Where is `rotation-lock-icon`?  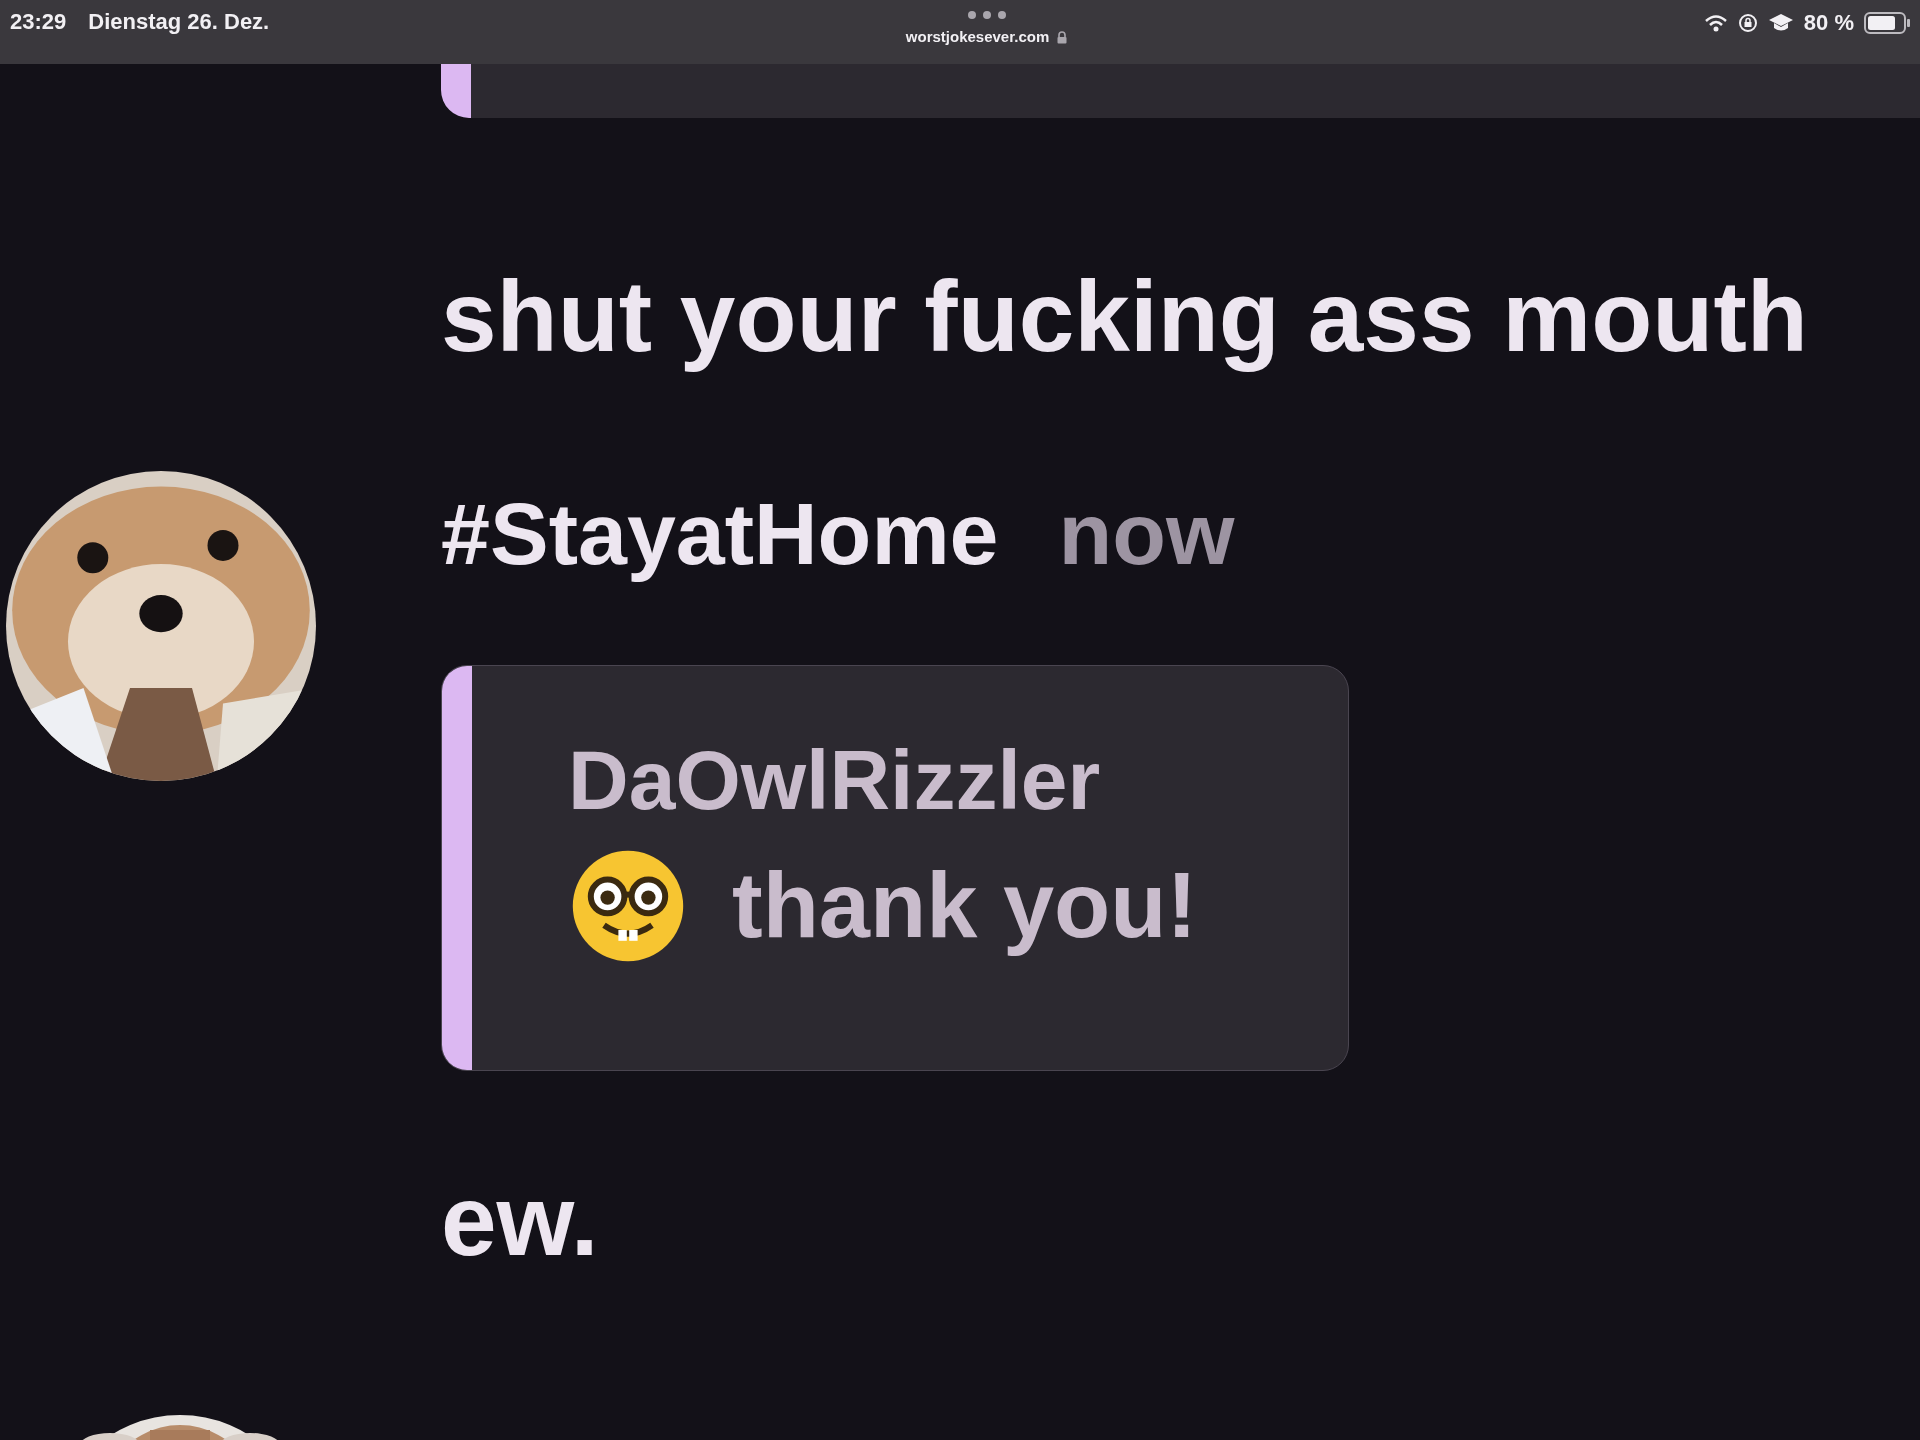
rotation-lock-icon is located at coordinates (1747, 22).